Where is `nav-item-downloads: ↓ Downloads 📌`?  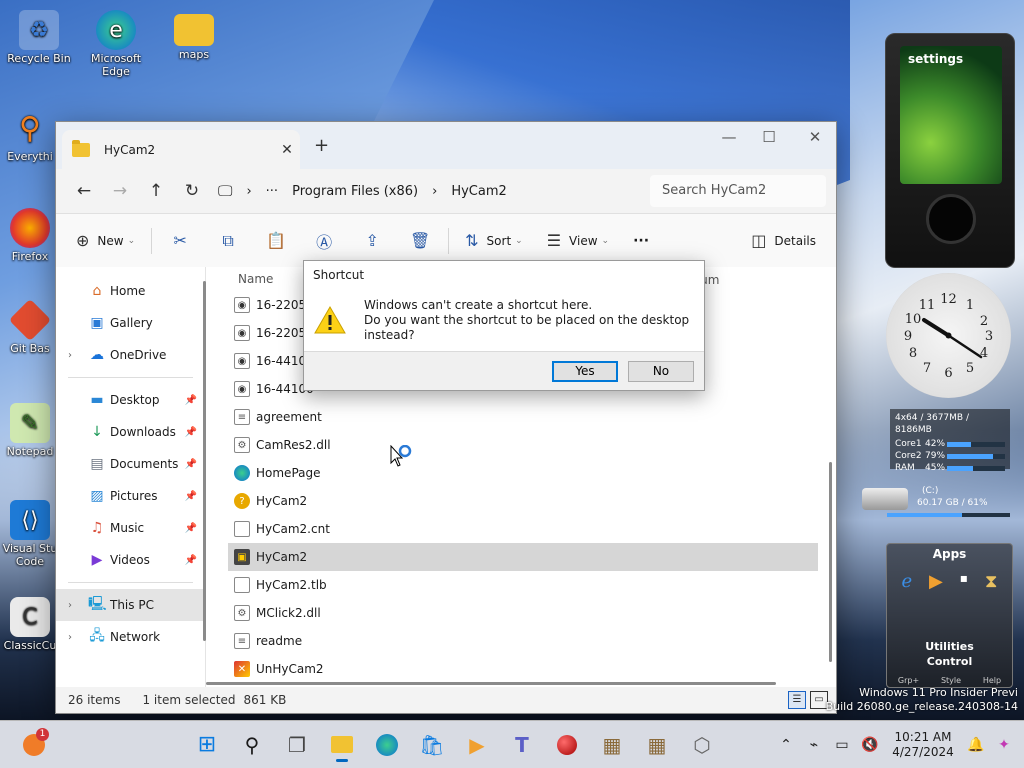
nav-item-downloads: ↓ Downloads 📌 is located at coordinates (130, 432).